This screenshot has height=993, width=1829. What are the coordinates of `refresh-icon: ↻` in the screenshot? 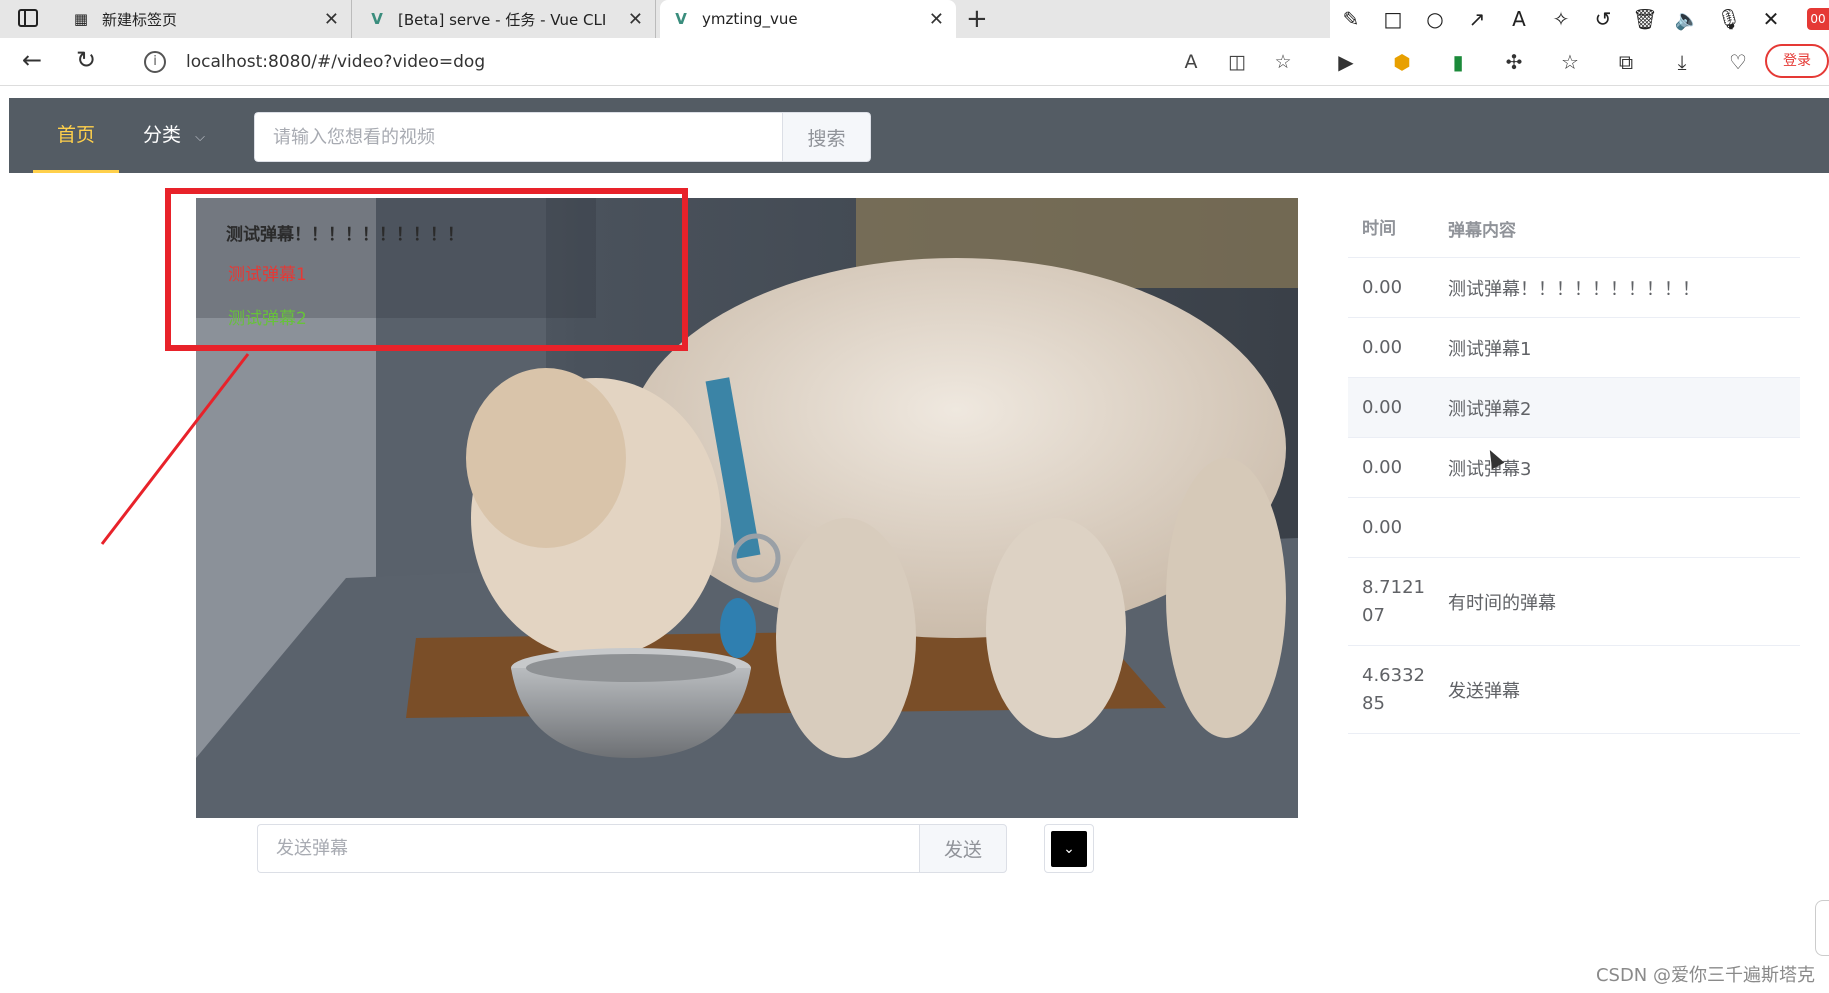 It's located at (86, 60).